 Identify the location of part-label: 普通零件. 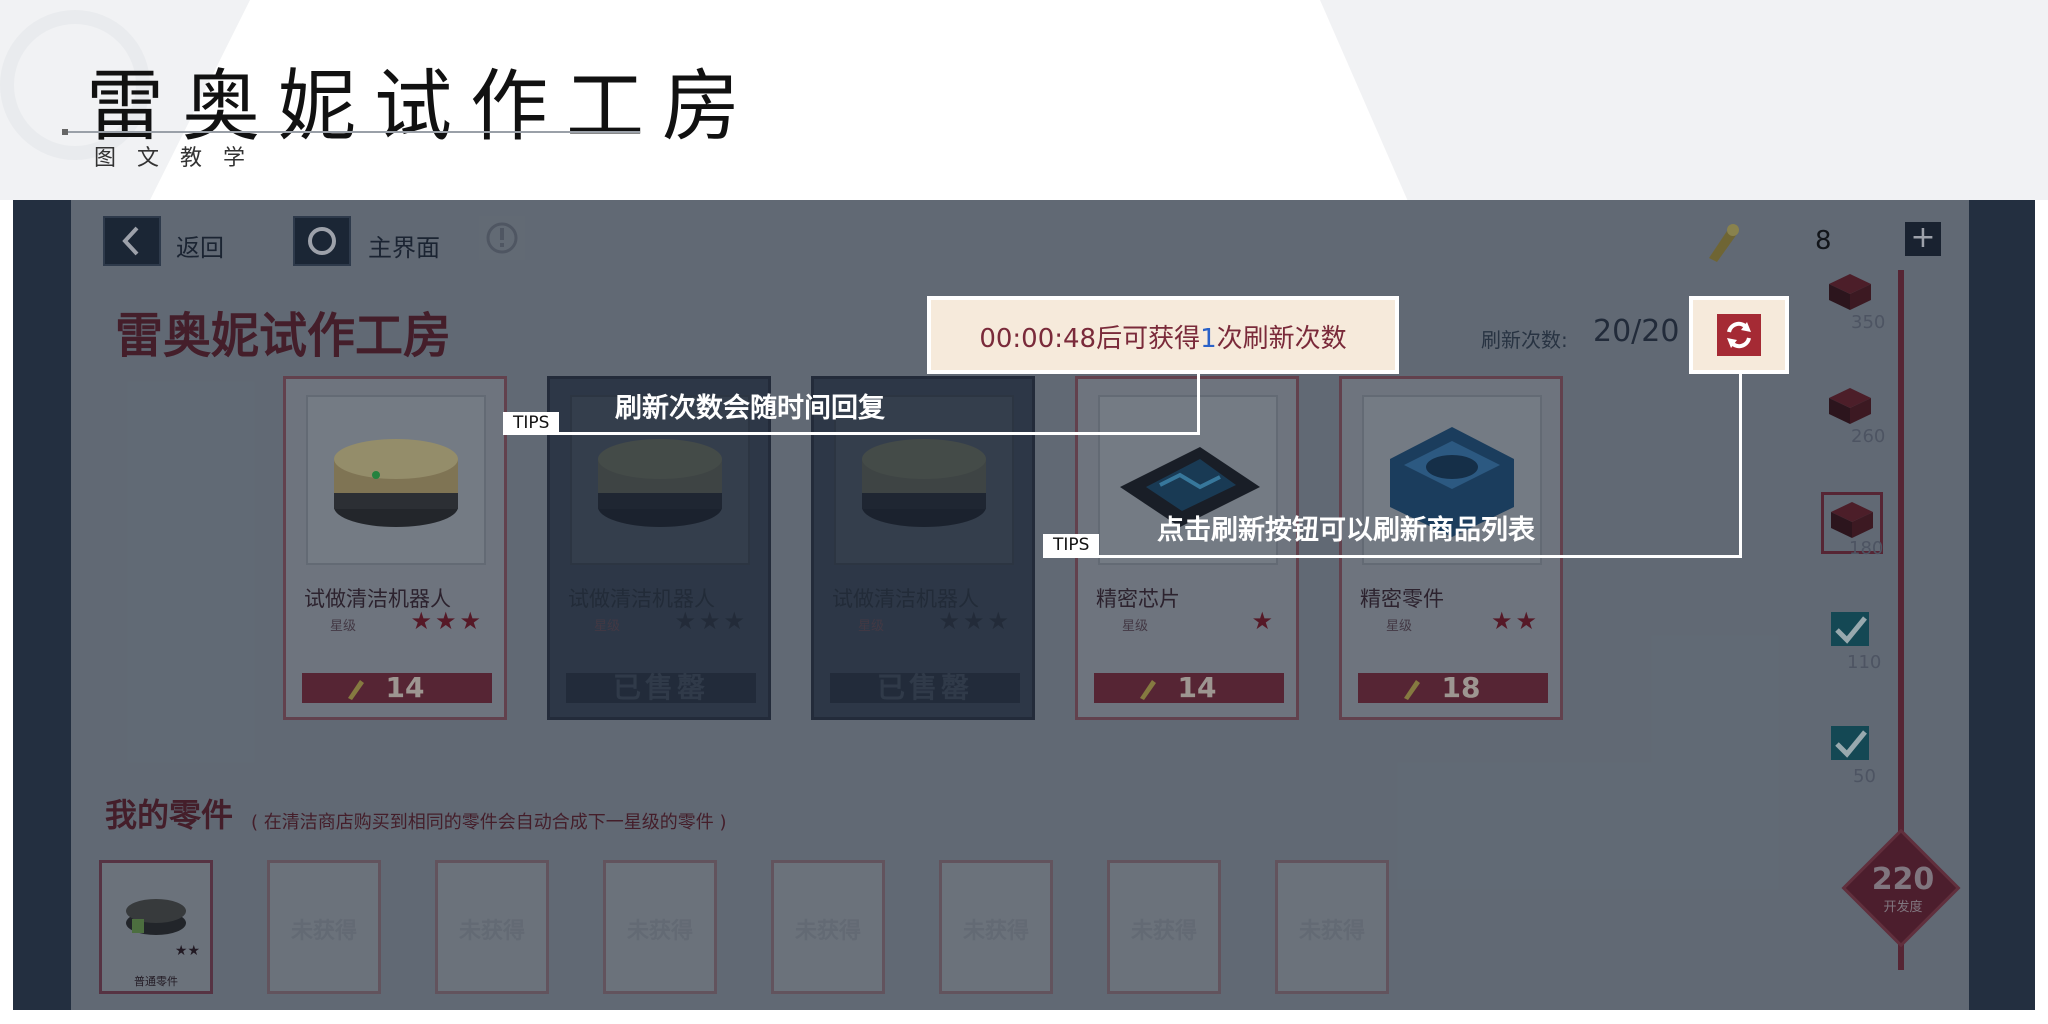
(156, 981).